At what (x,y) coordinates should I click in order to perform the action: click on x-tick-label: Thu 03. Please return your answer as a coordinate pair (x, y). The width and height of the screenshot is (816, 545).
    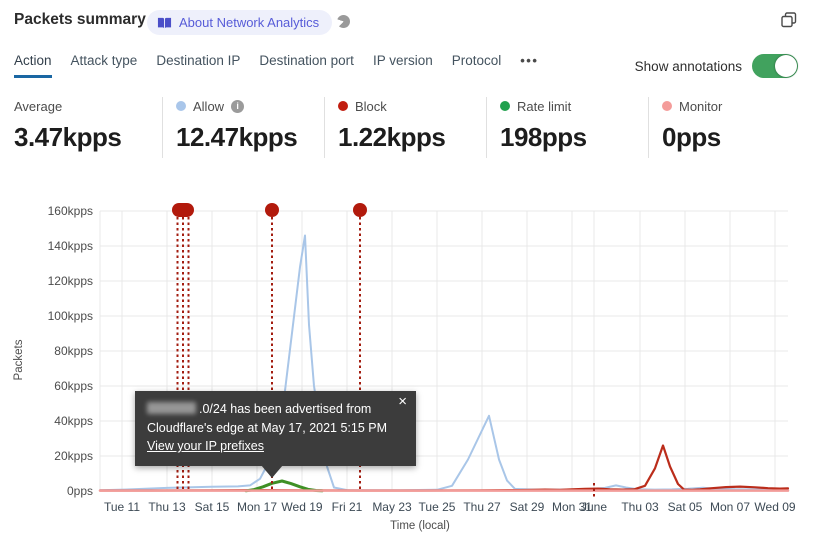
    Looking at the image, I should click on (640, 507).